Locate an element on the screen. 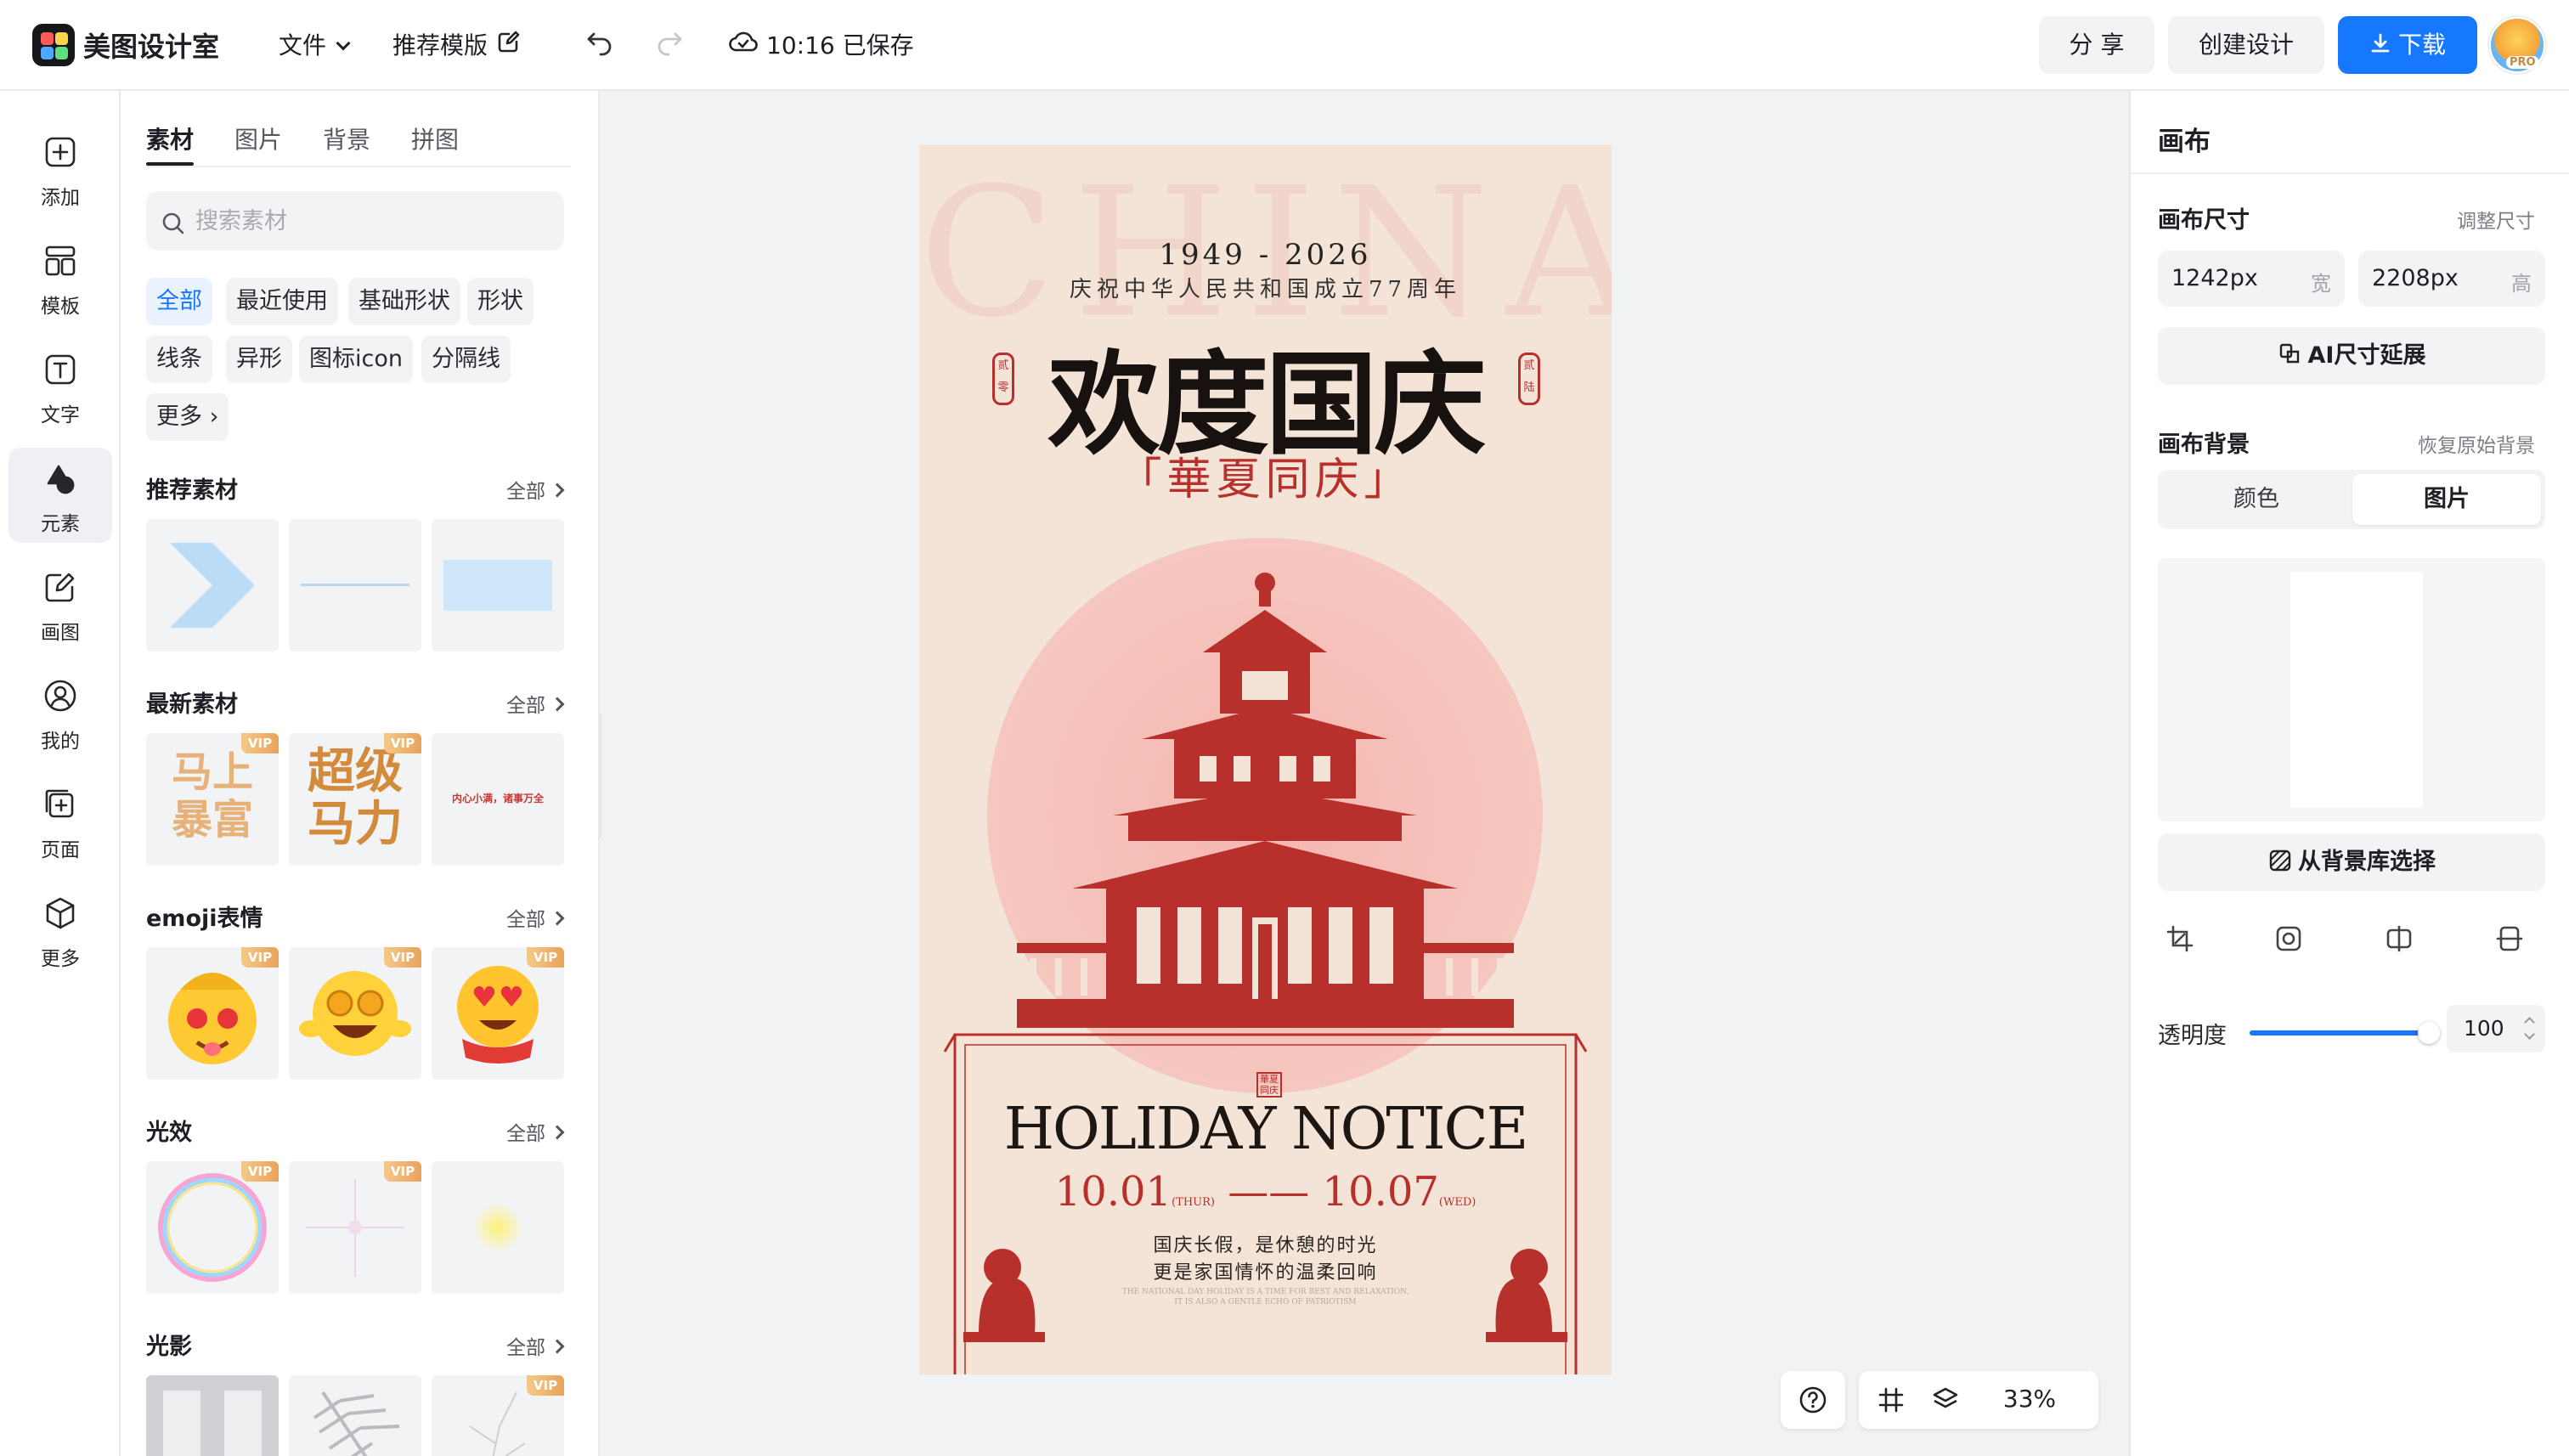 This screenshot has width=2569, height=1456. layers-icon is located at coordinates (1946, 1400).